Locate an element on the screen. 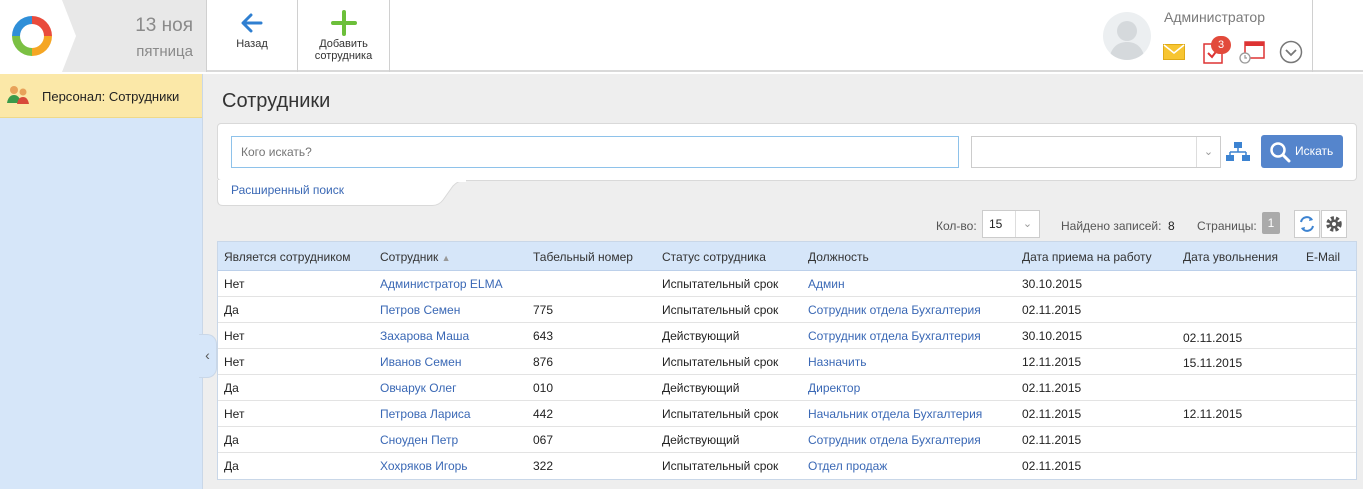  cell-tab-number: 775 is located at coordinates (543, 310).